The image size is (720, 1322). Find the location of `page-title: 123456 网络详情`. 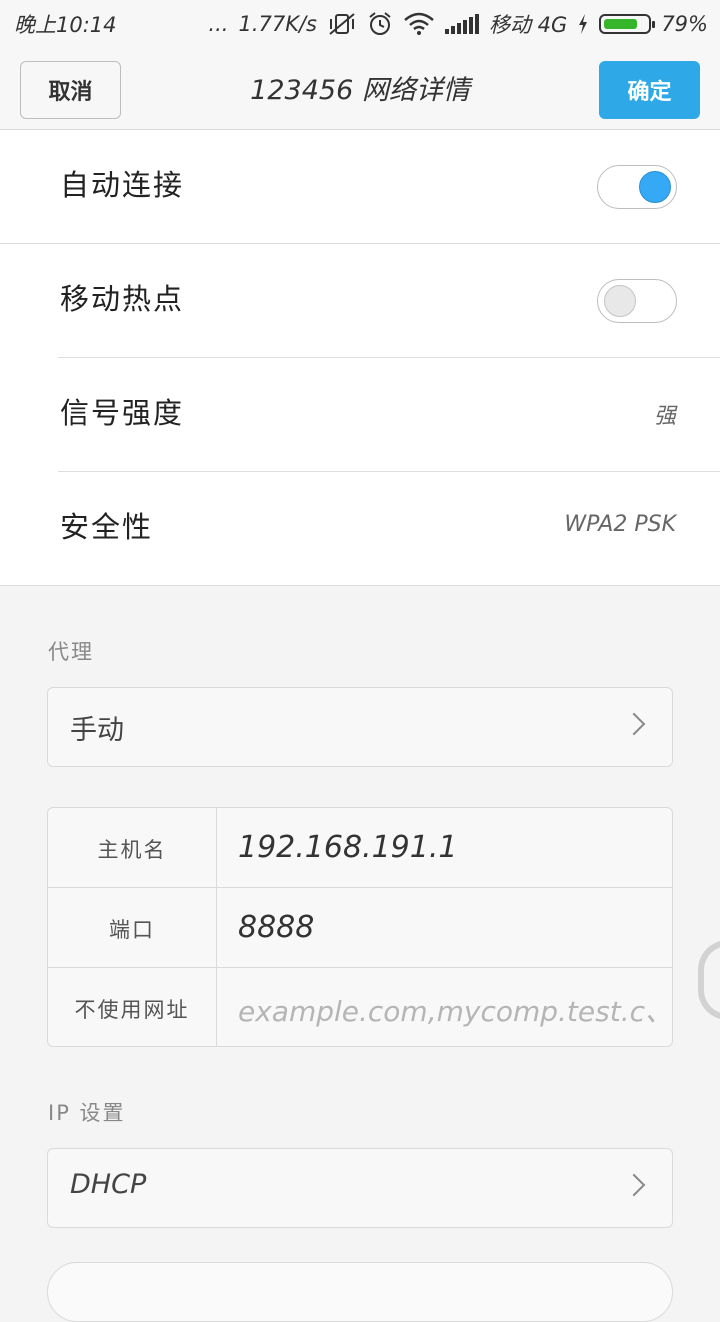

page-title: 123456 网络详情 is located at coordinates (360, 90).